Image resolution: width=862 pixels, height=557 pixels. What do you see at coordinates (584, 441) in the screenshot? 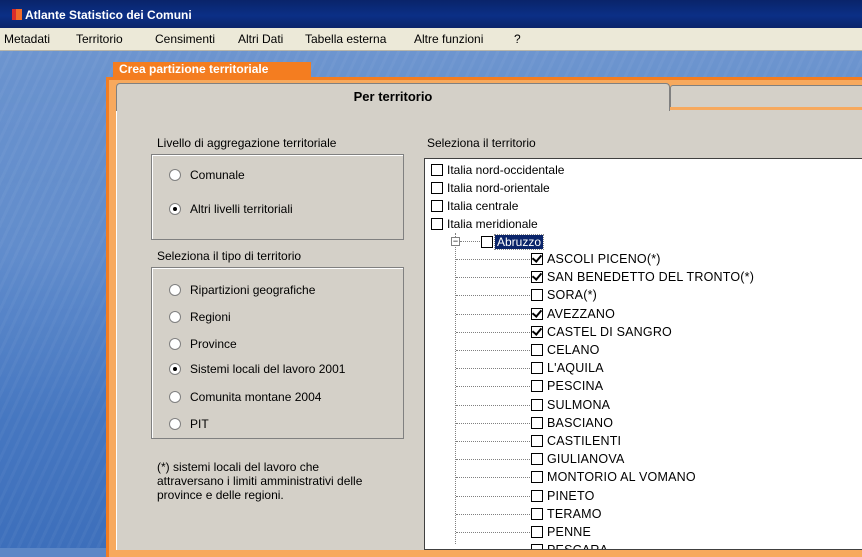
I see `tree-item-castilenti: CASTILENTI` at bounding box center [584, 441].